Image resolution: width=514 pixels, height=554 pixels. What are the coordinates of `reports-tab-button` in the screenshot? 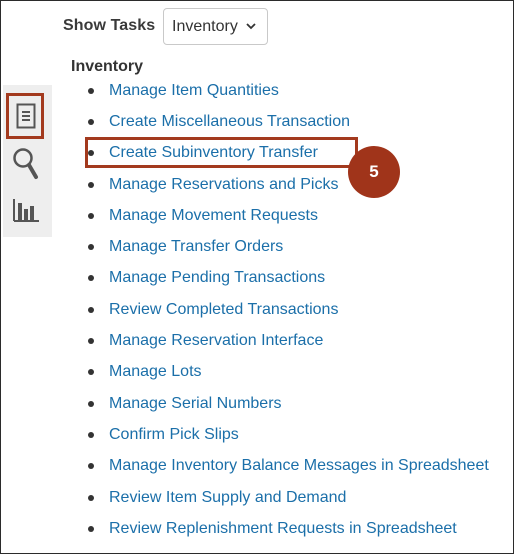 It's located at (26, 210).